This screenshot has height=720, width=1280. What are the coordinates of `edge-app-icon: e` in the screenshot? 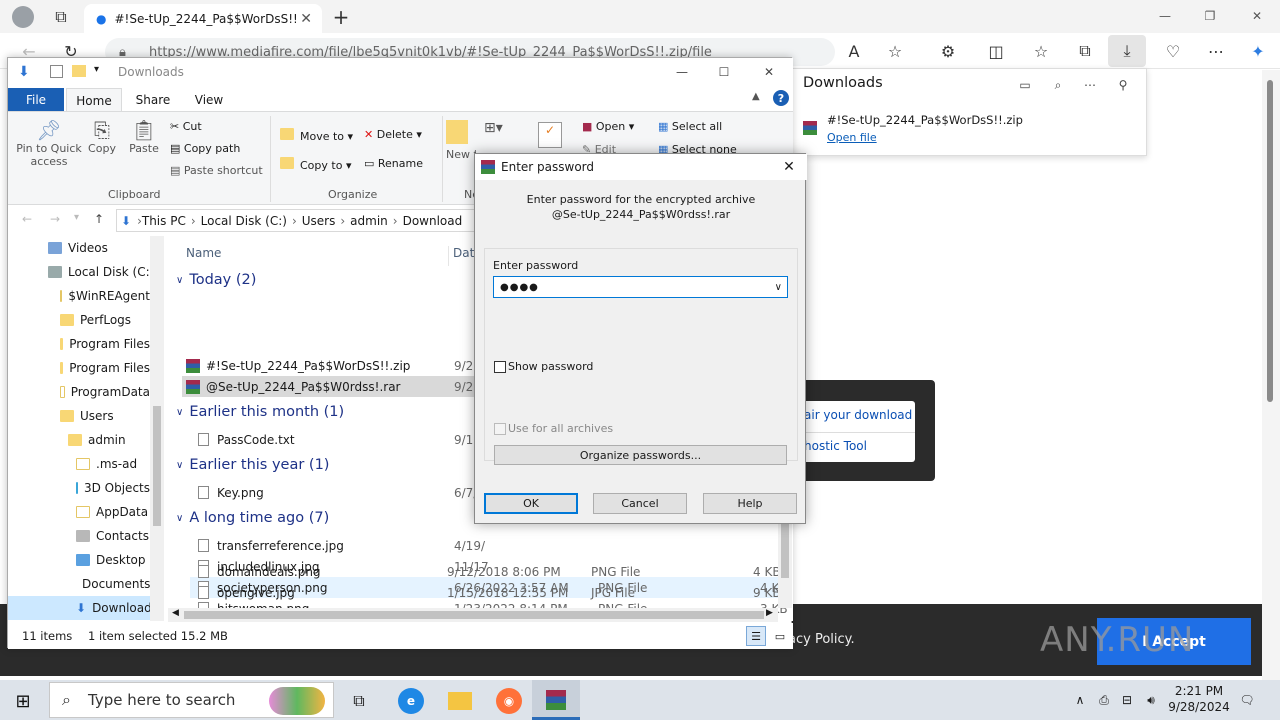 It's located at (411, 701).